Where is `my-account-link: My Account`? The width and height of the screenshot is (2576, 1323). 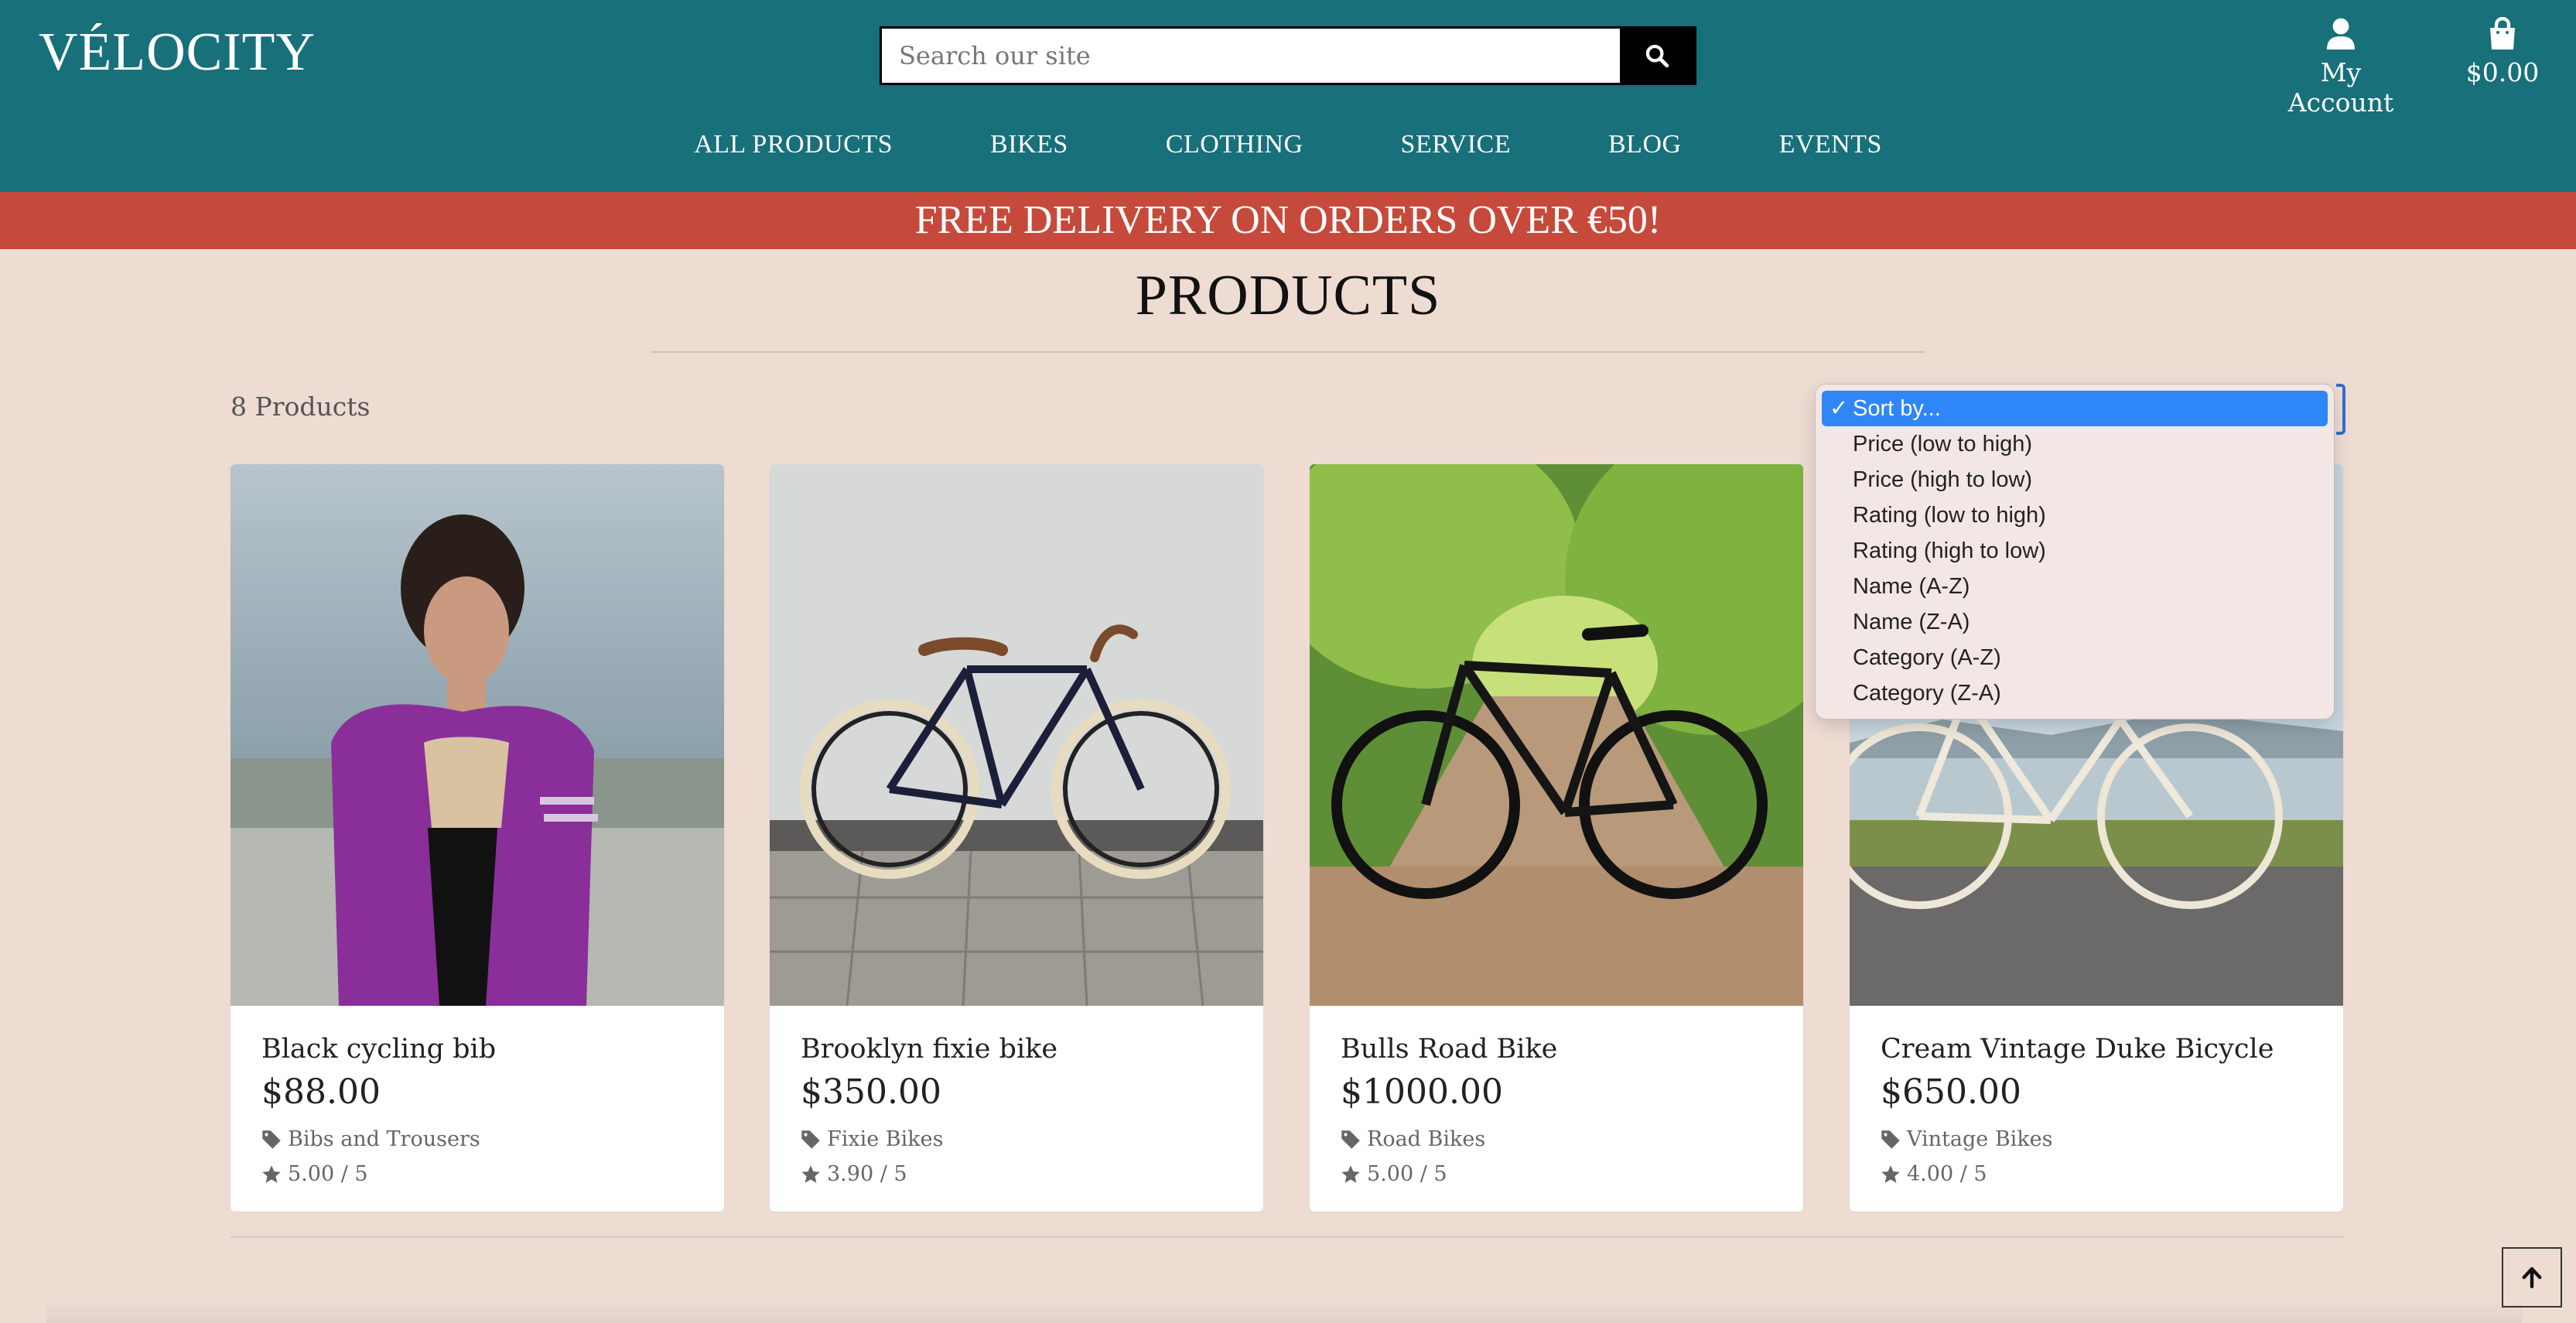
my-account-link: My Account is located at coordinates (2340, 67).